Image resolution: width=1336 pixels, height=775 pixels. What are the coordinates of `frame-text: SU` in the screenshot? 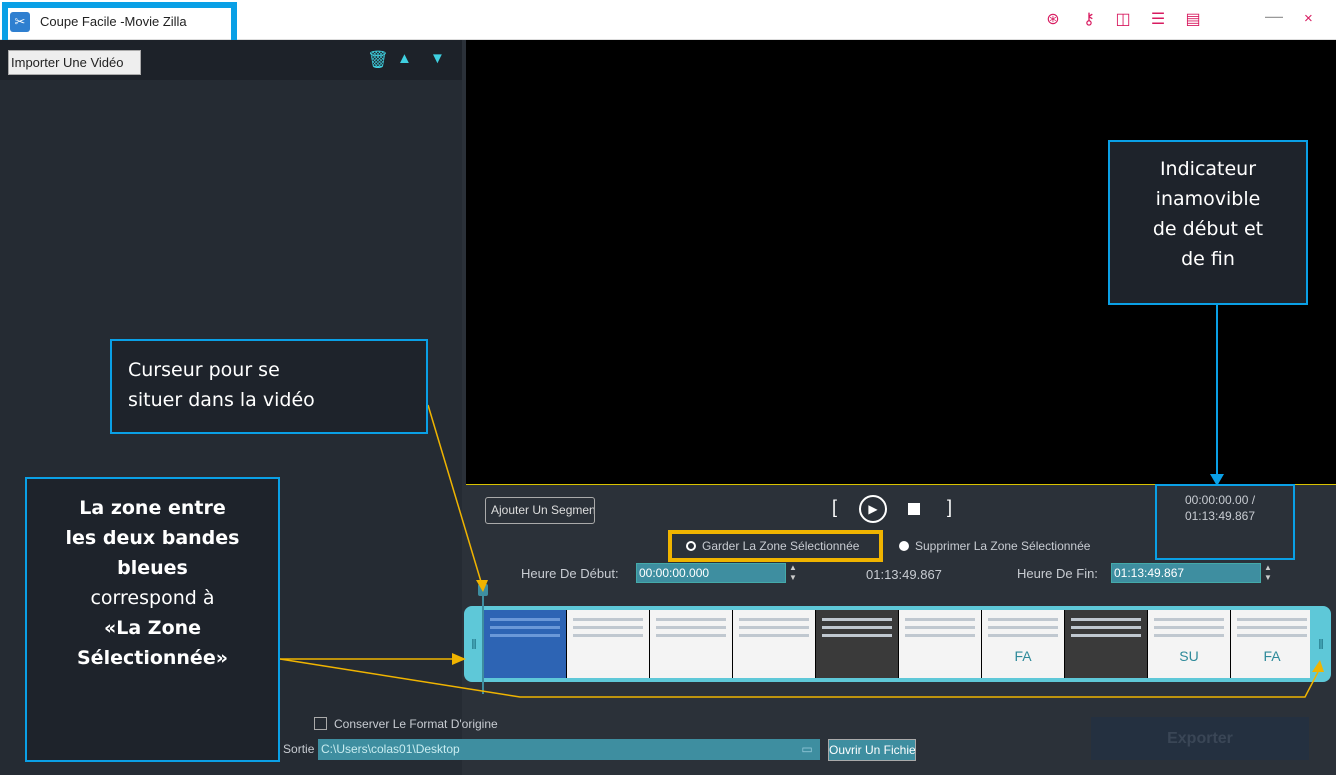 It's located at (1189, 656).